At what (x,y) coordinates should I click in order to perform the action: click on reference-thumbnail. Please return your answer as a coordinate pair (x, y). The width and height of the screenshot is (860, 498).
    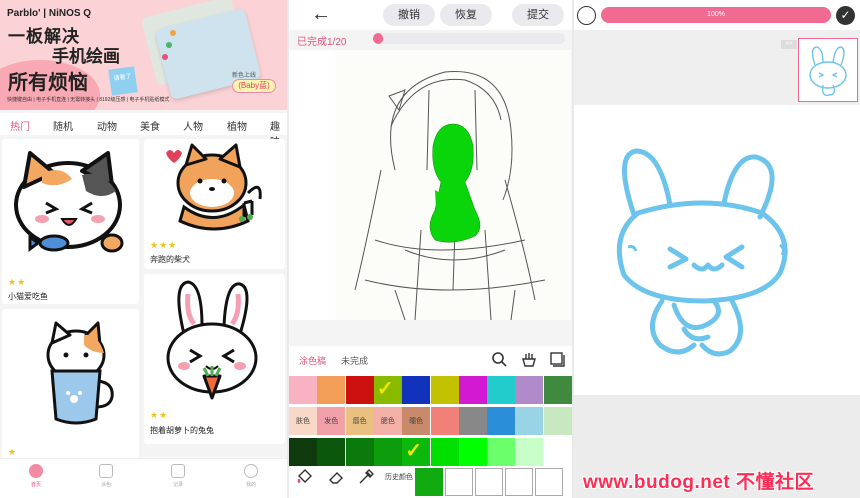
    Looking at the image, I should click on (828, 70).